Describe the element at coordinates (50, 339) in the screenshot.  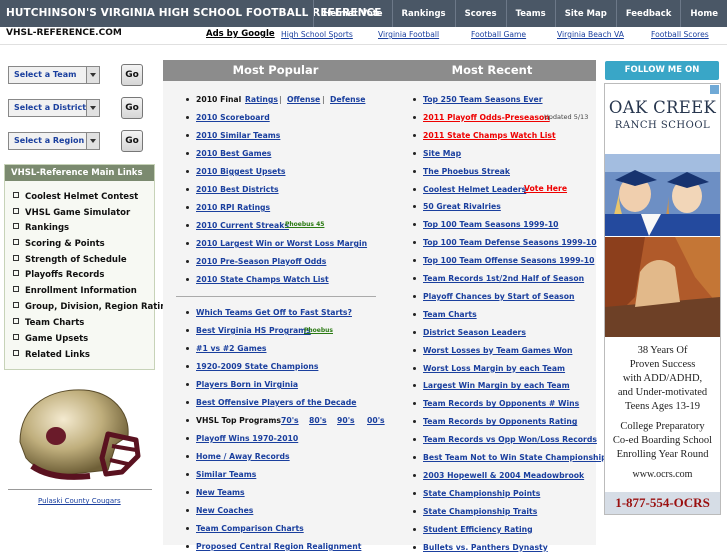
I see `main-link-game-upsets: Game Upsets` at that location.